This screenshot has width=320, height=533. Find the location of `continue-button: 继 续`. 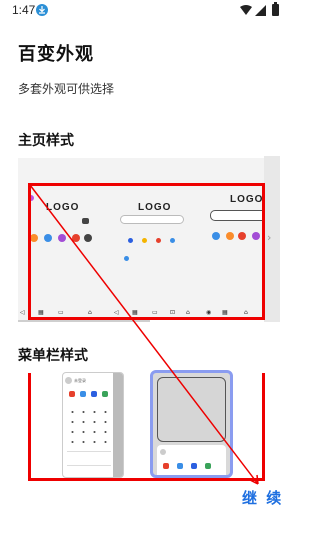

continue-button: 继 续 is located at coordinates (262, 497).